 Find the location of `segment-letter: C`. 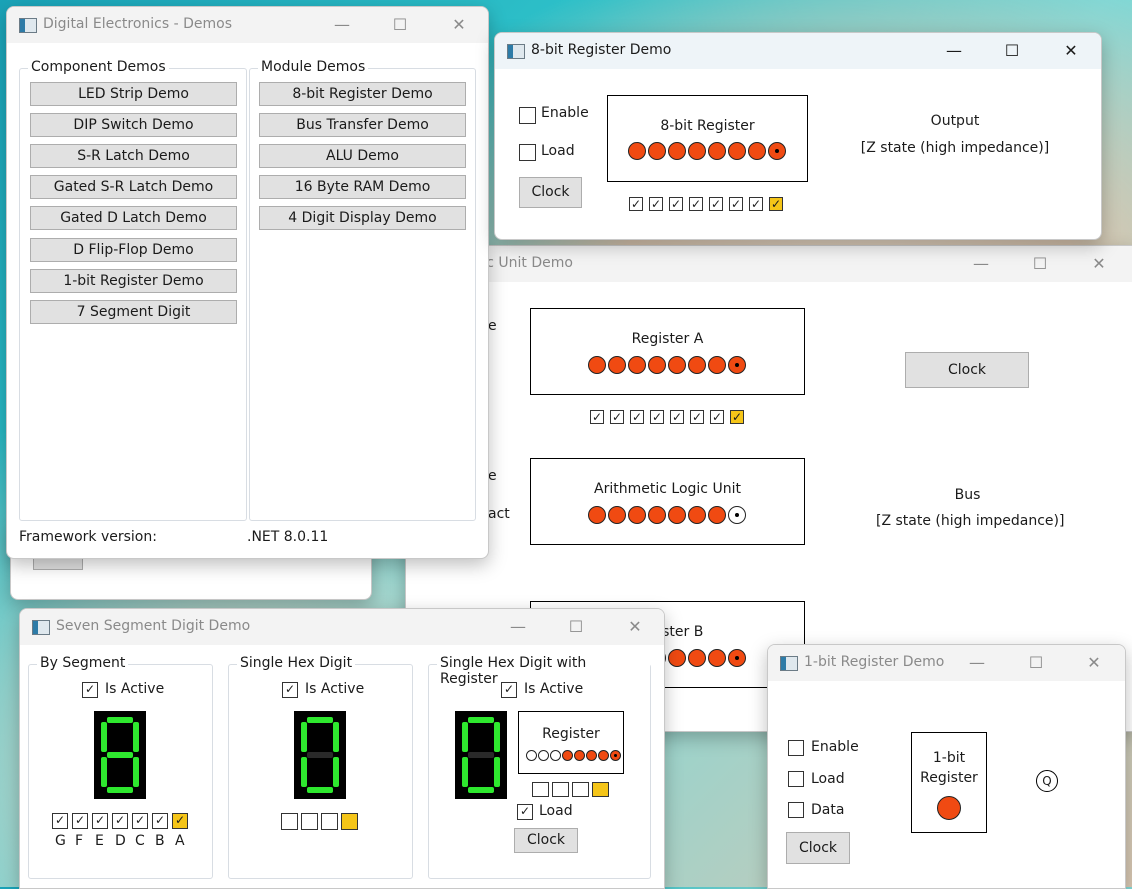

segment-letter: C is located at coordinates (140, 841).